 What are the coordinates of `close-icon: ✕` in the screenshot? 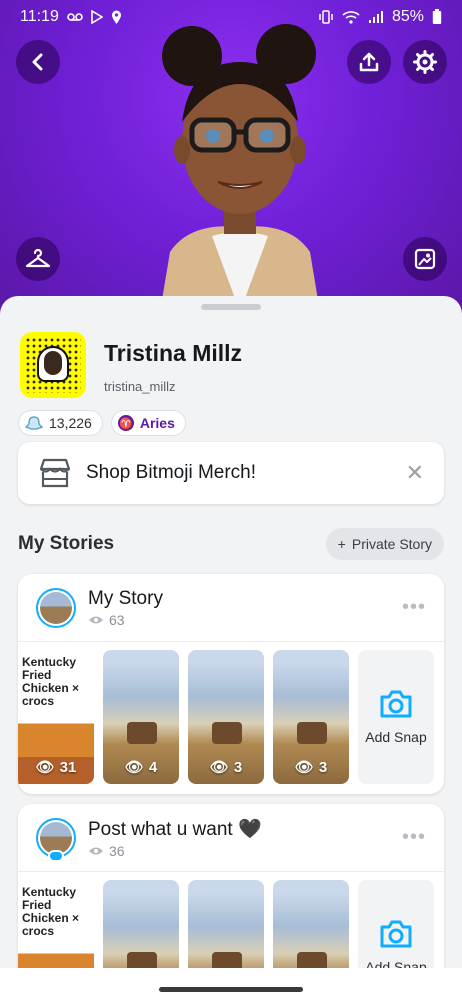 It's located at (415, 473).